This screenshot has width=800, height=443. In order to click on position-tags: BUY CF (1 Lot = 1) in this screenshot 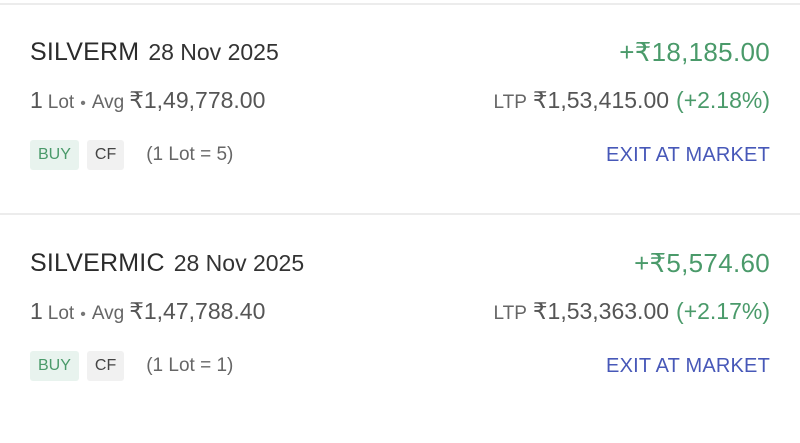, I will do `click(131, 366)`.